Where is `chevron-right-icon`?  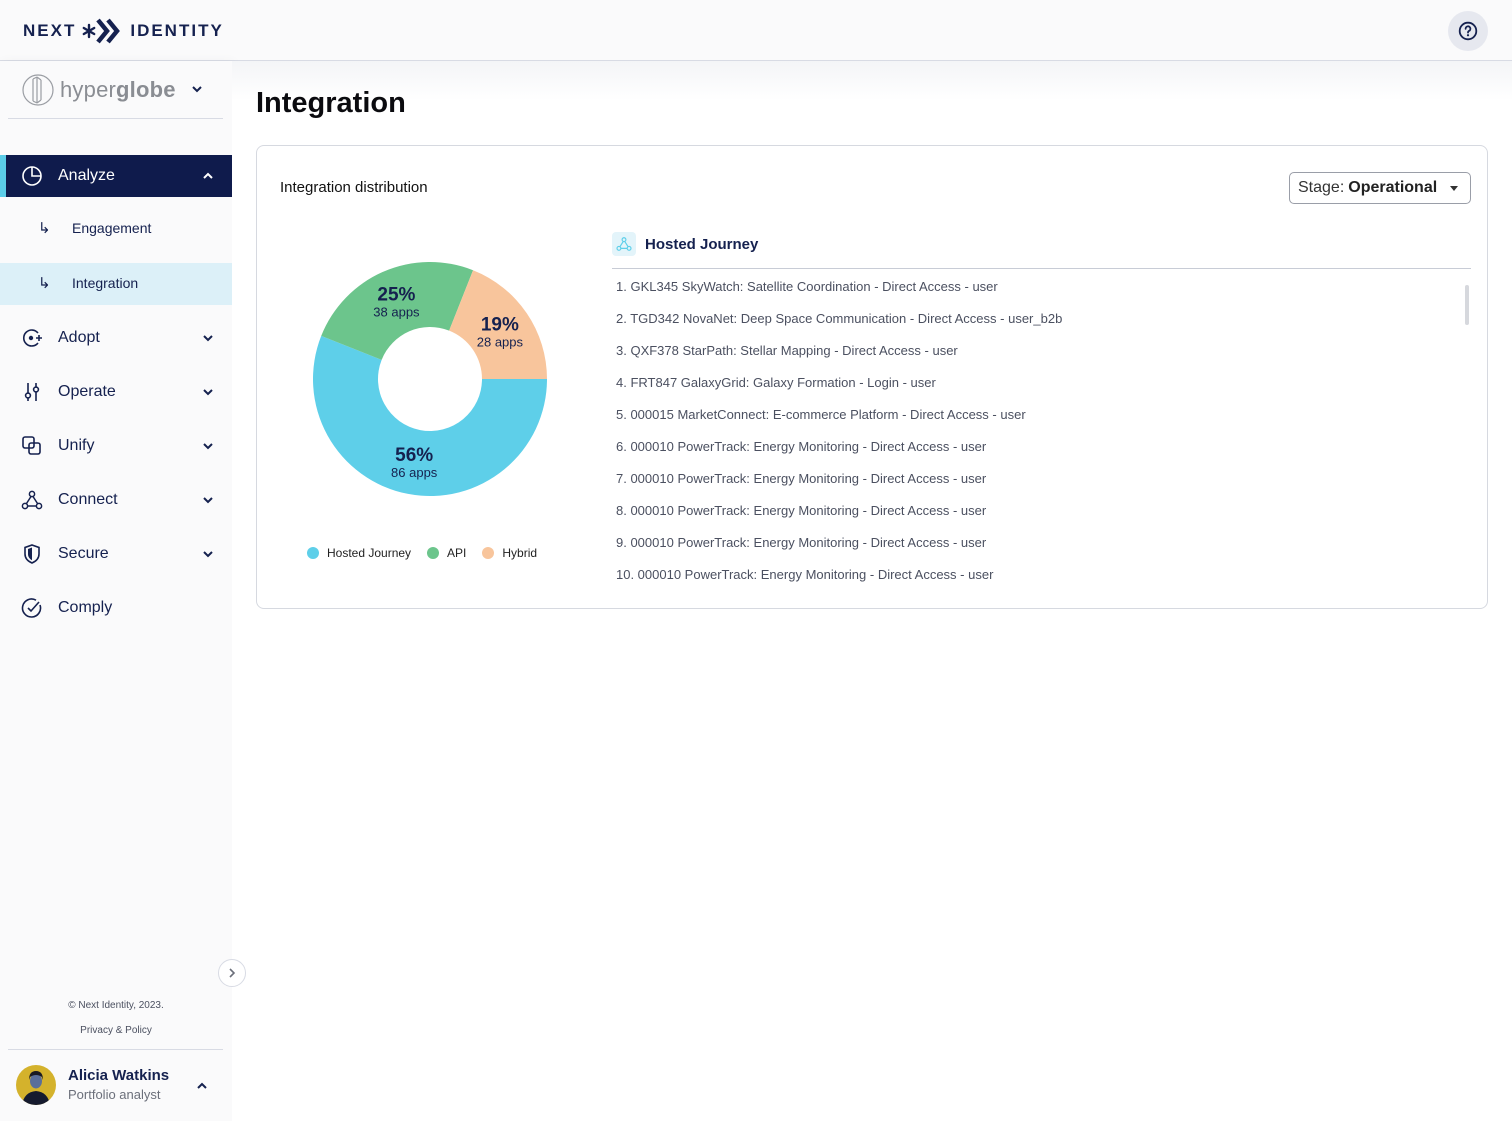
chevron-right-icon is located at coordinates (232, 973).